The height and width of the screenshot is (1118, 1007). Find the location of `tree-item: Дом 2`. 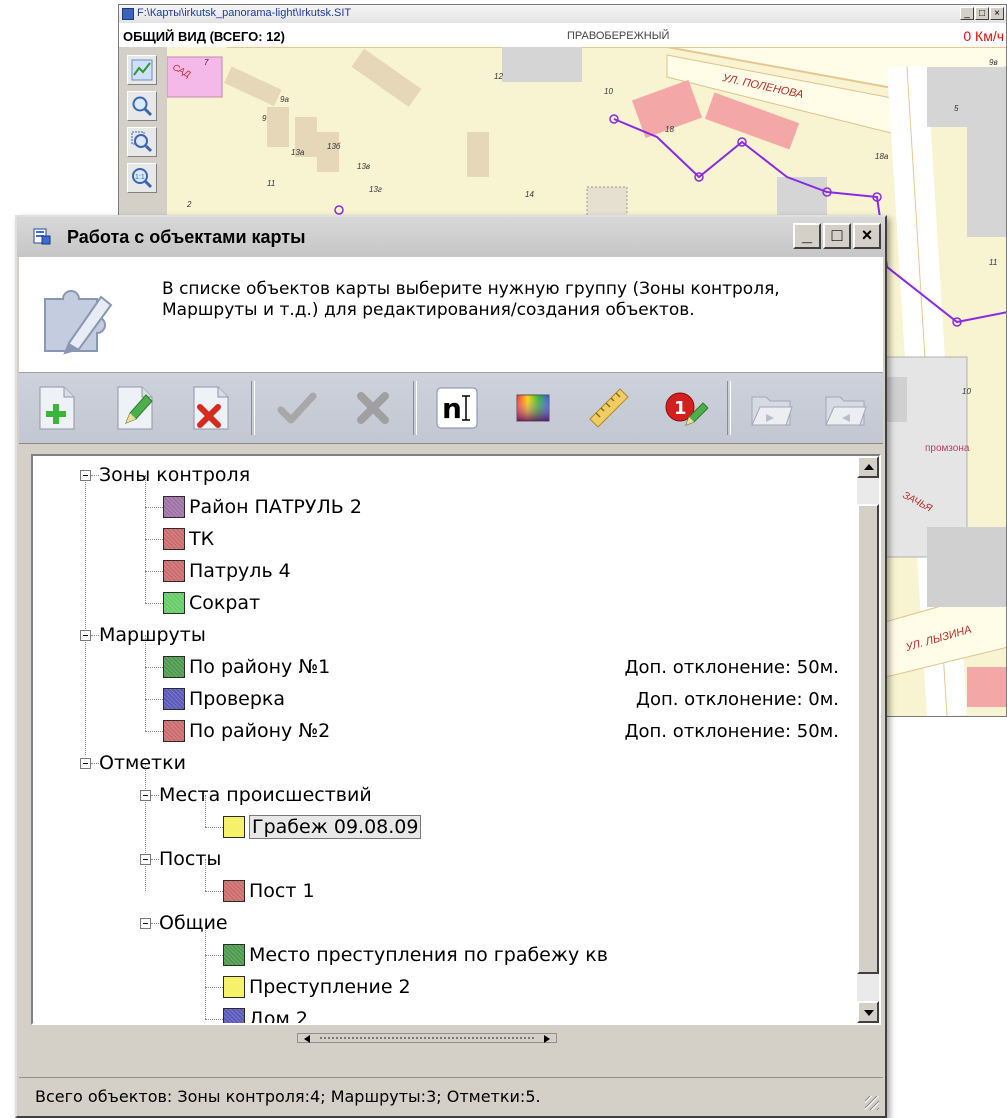

tree-item: Дом 2 is located at coordinates (265, 1013).